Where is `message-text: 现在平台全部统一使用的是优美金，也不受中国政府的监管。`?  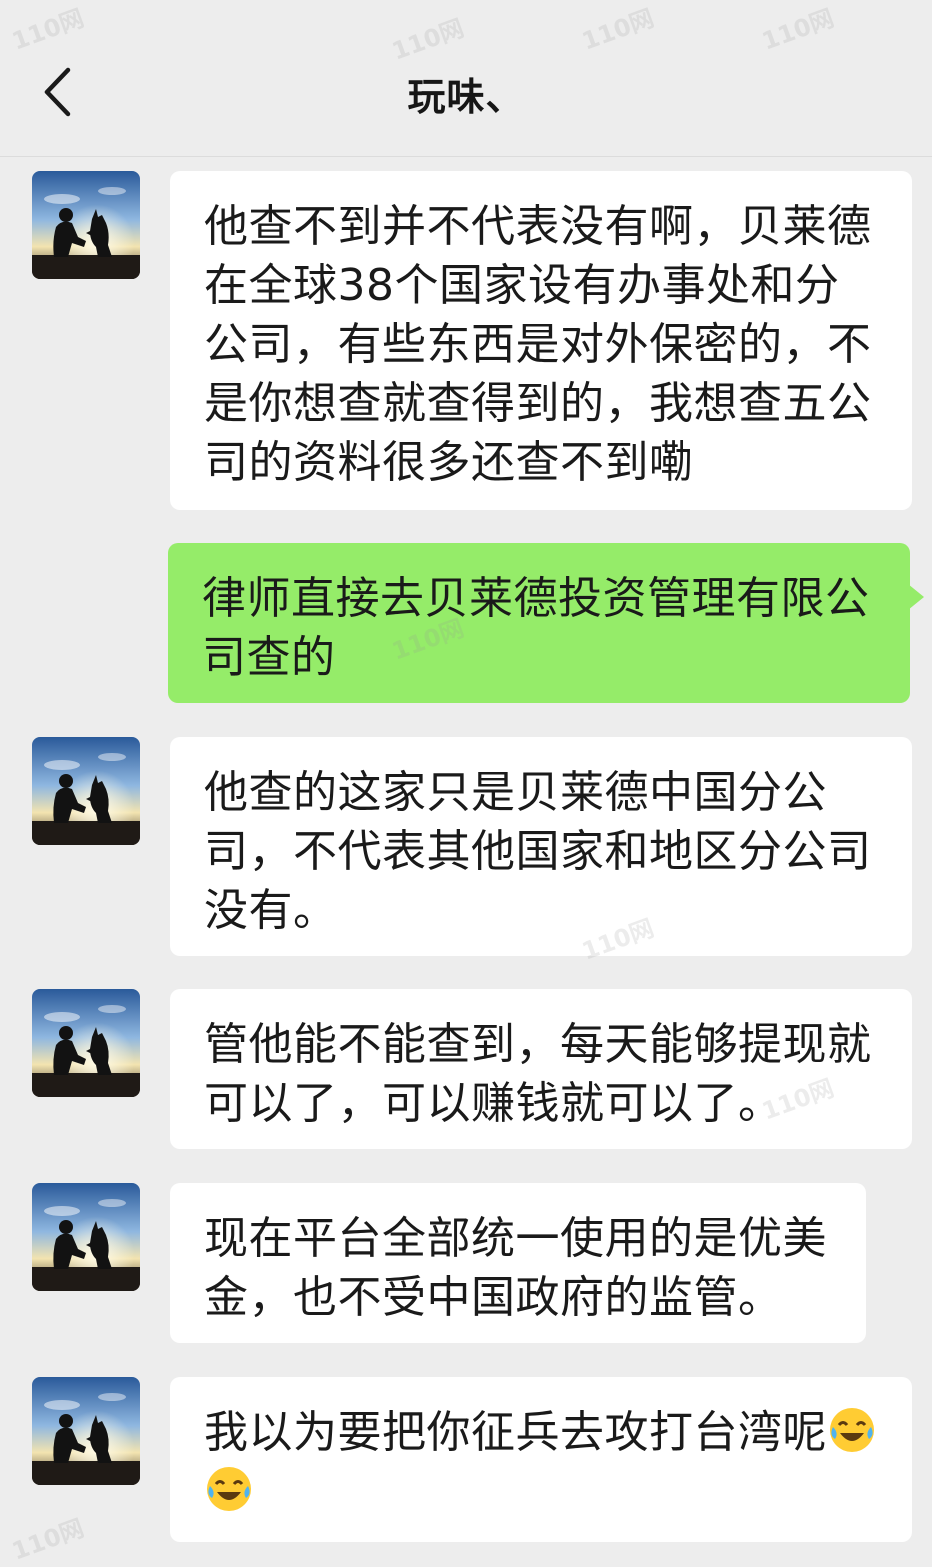
message-text: 现在平台全部统一使用的是优美金，也不受中国政府的监管。 is located at coordinates (515, 1268).